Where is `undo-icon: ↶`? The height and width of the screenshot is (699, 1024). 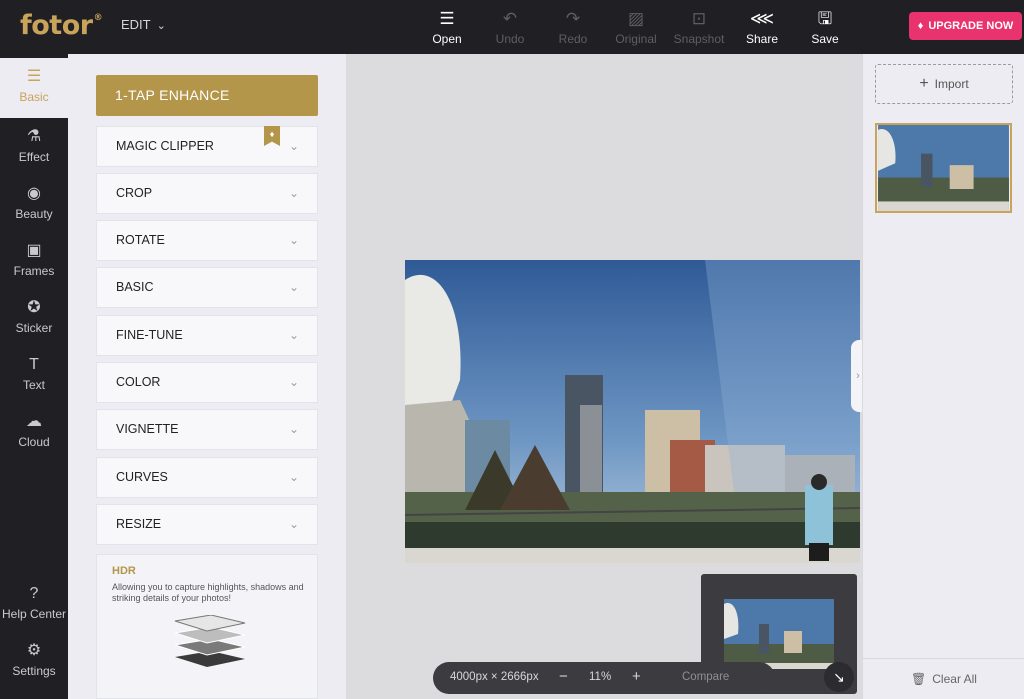 undo-icon: ↶ is located at coordinates (510, 18).